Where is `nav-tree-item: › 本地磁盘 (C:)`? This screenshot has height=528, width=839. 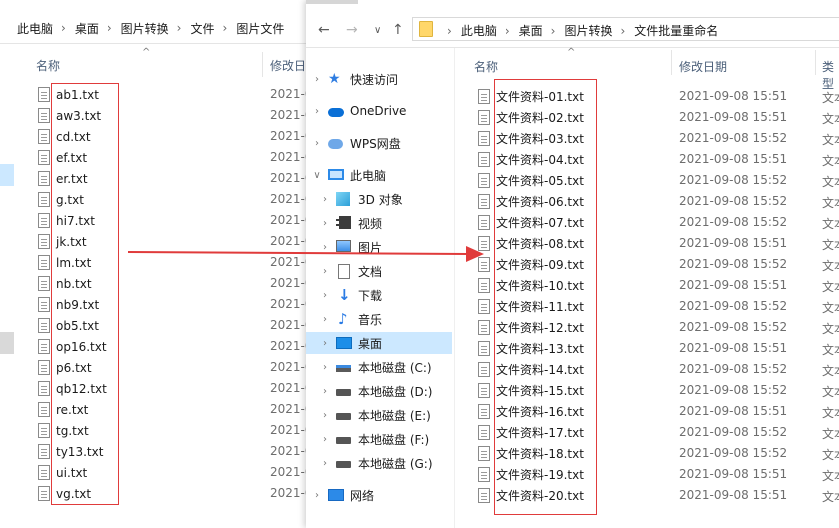
nav-tree-item: › 本地磁盘 (C:) is located at coordinates (379, 367).